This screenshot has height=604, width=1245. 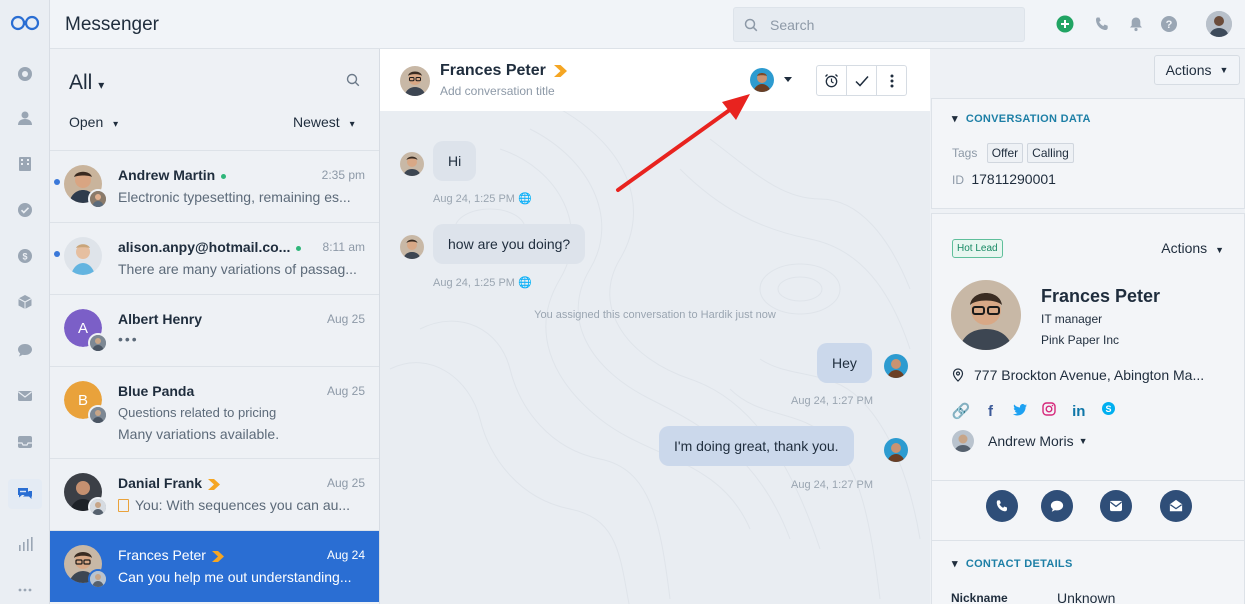 I want to click on typing-indicator: •••, so click(x=128, y=339).